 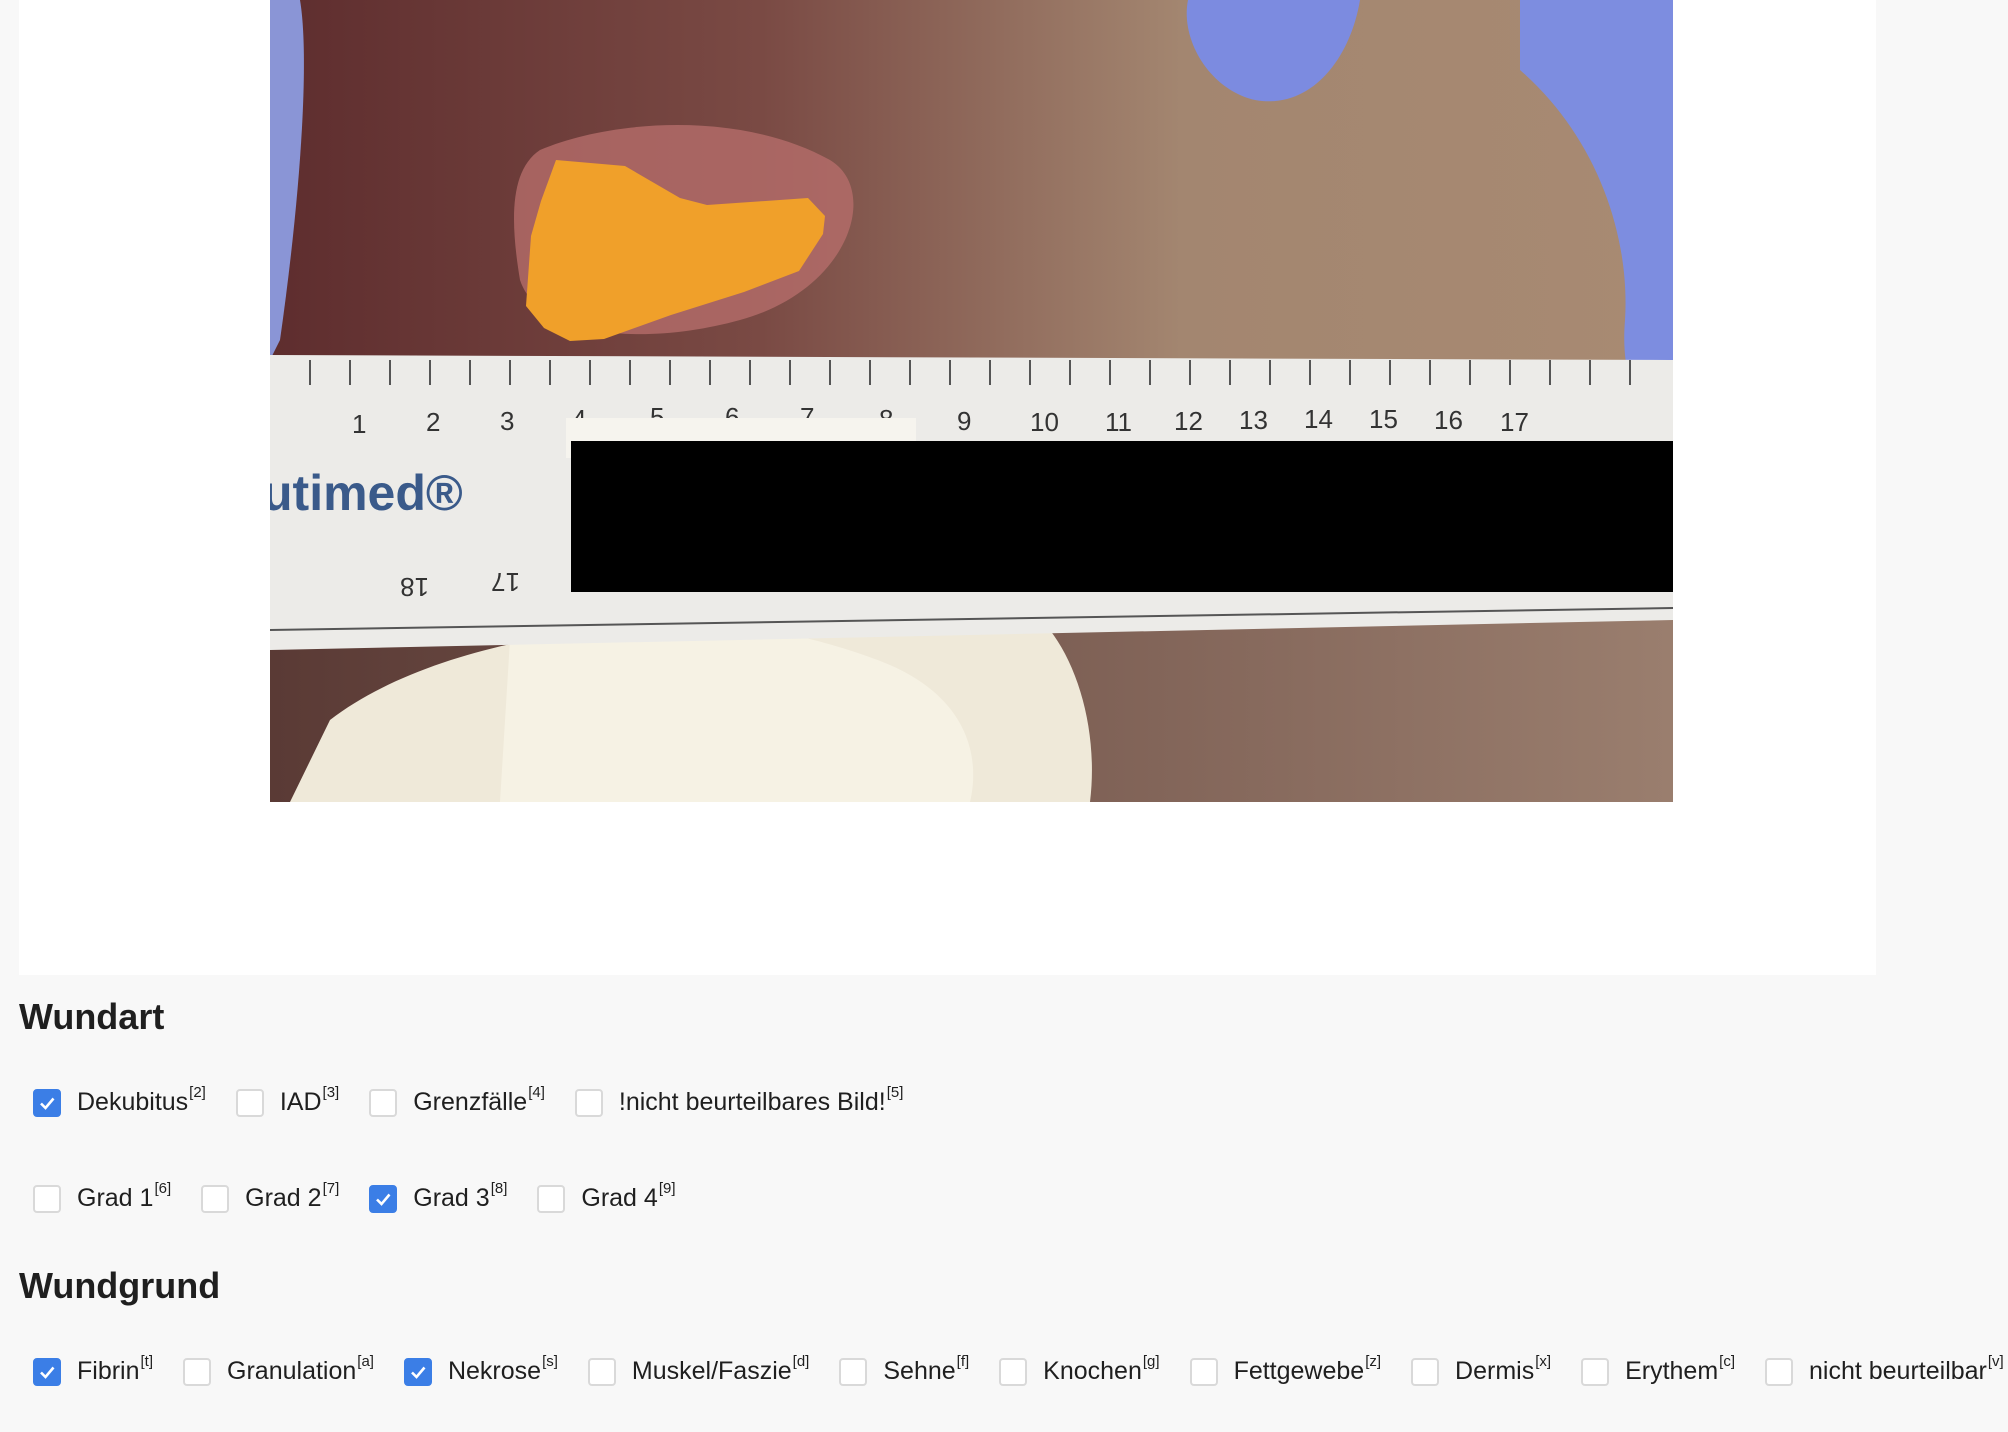 I want to click on svg-text: 12, so click(x=1188, y=421).